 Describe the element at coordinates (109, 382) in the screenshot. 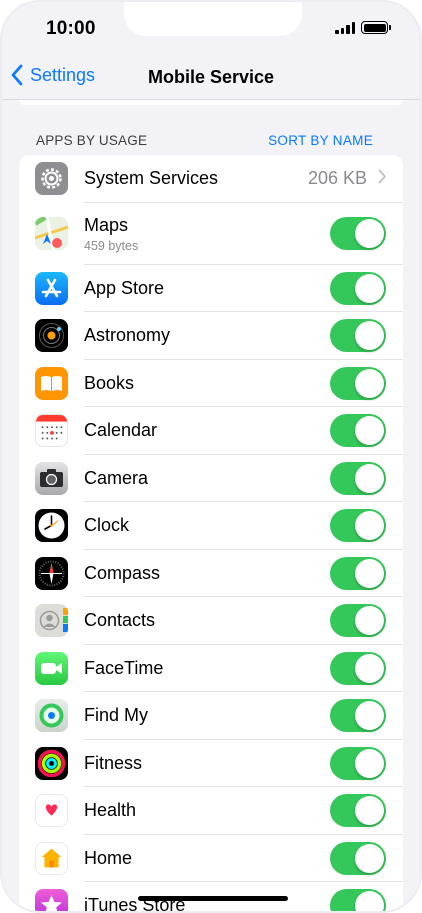

I see `list-item-label: Books` at that location.